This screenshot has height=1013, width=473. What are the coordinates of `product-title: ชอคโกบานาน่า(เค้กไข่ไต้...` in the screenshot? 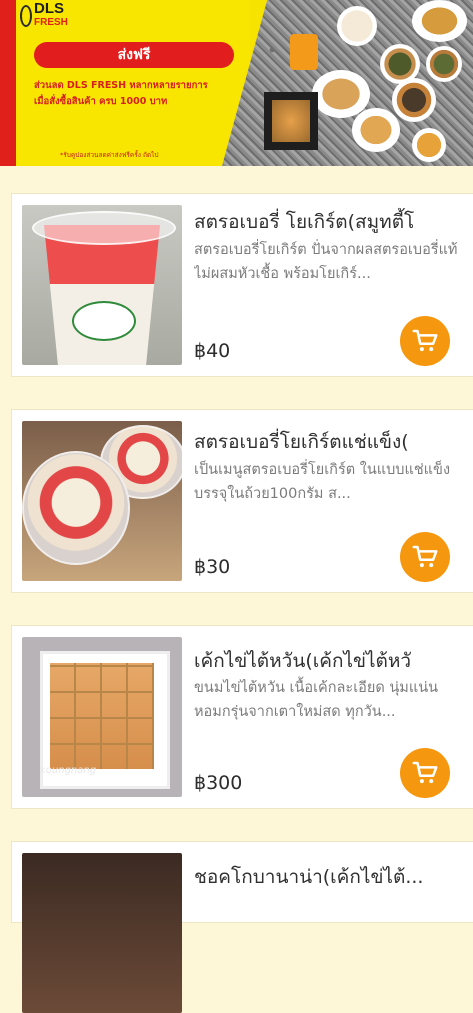 It's located at (333, 877).